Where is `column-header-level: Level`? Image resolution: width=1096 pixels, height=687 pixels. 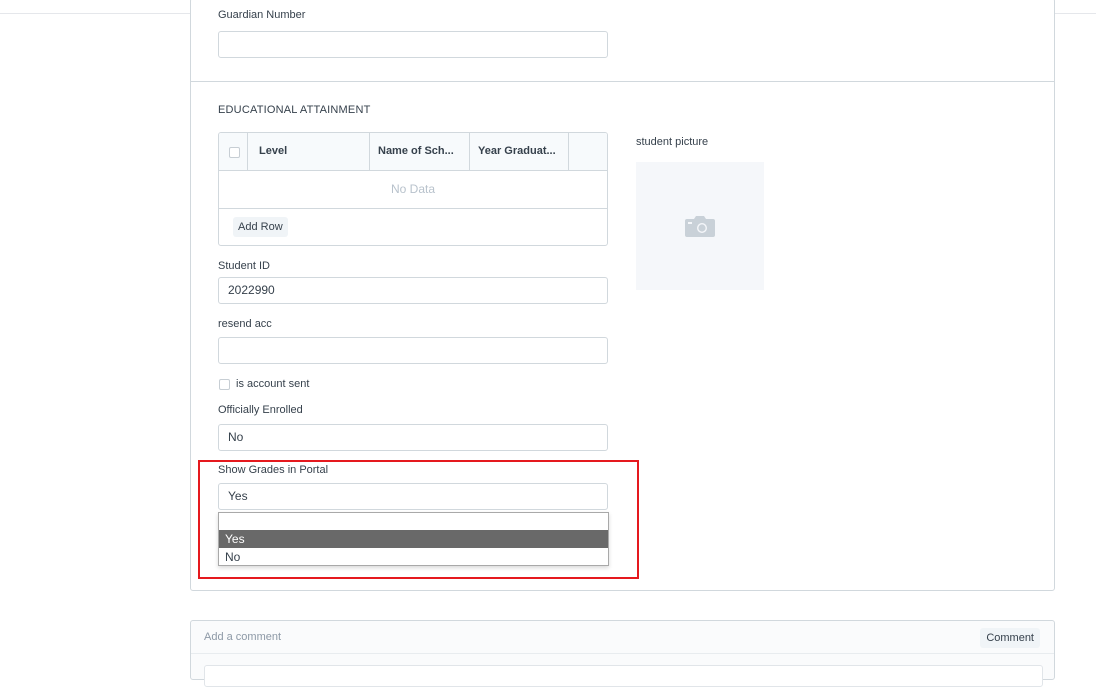 column-header-level: Level is located at coordinates (309, 151).